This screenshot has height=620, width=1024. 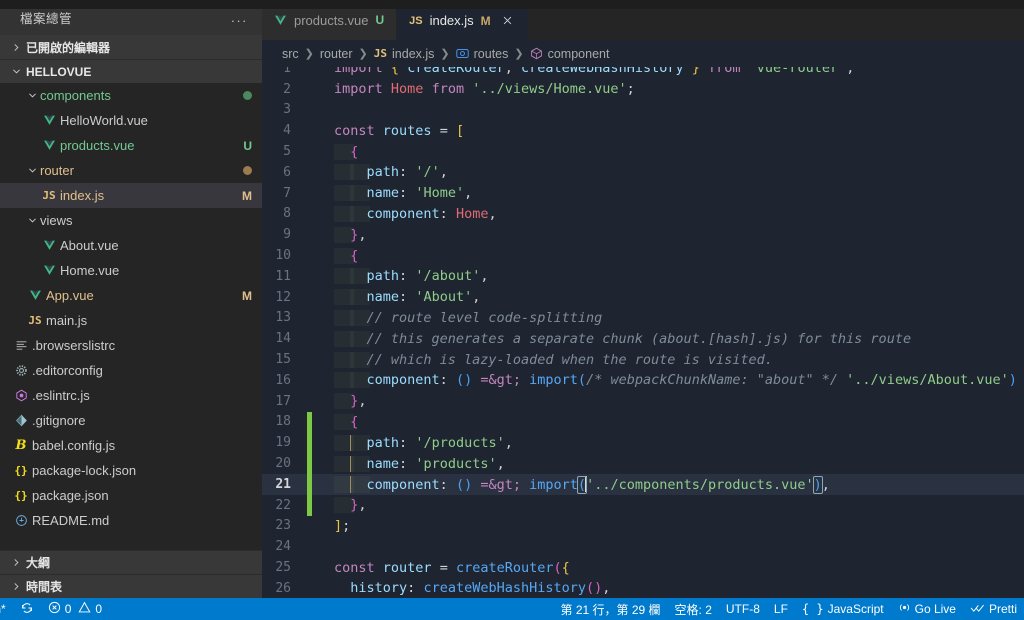 I want to click on status-prettier: Pretti, so click(x=993, y=609).